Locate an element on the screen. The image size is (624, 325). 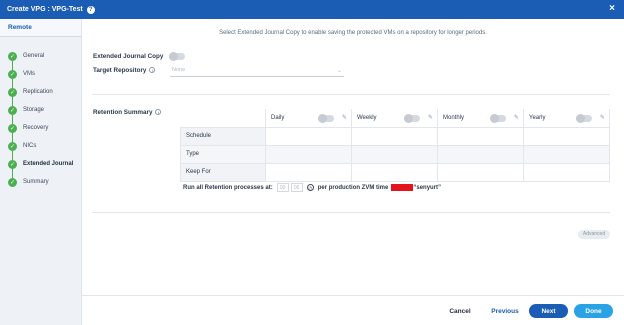
previous-button: Previous is located at coordinates (505, 311).